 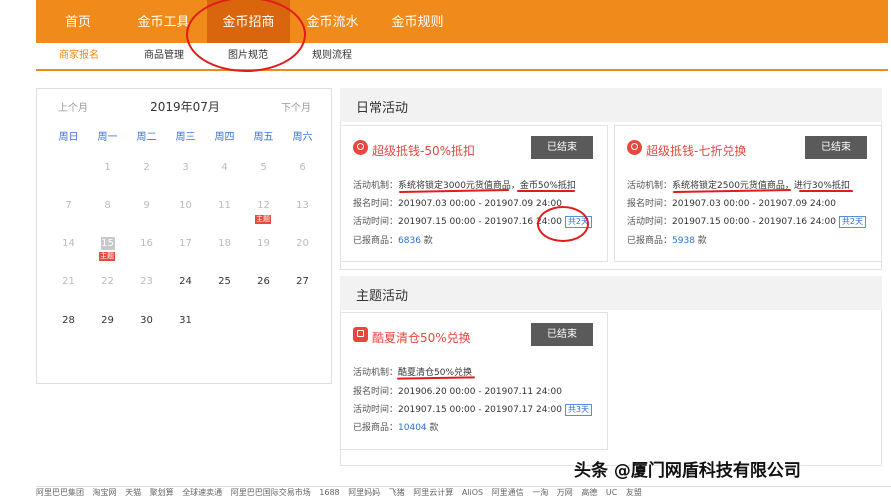 I want to click on footer-link: 万网, so click(x=565, y=492).